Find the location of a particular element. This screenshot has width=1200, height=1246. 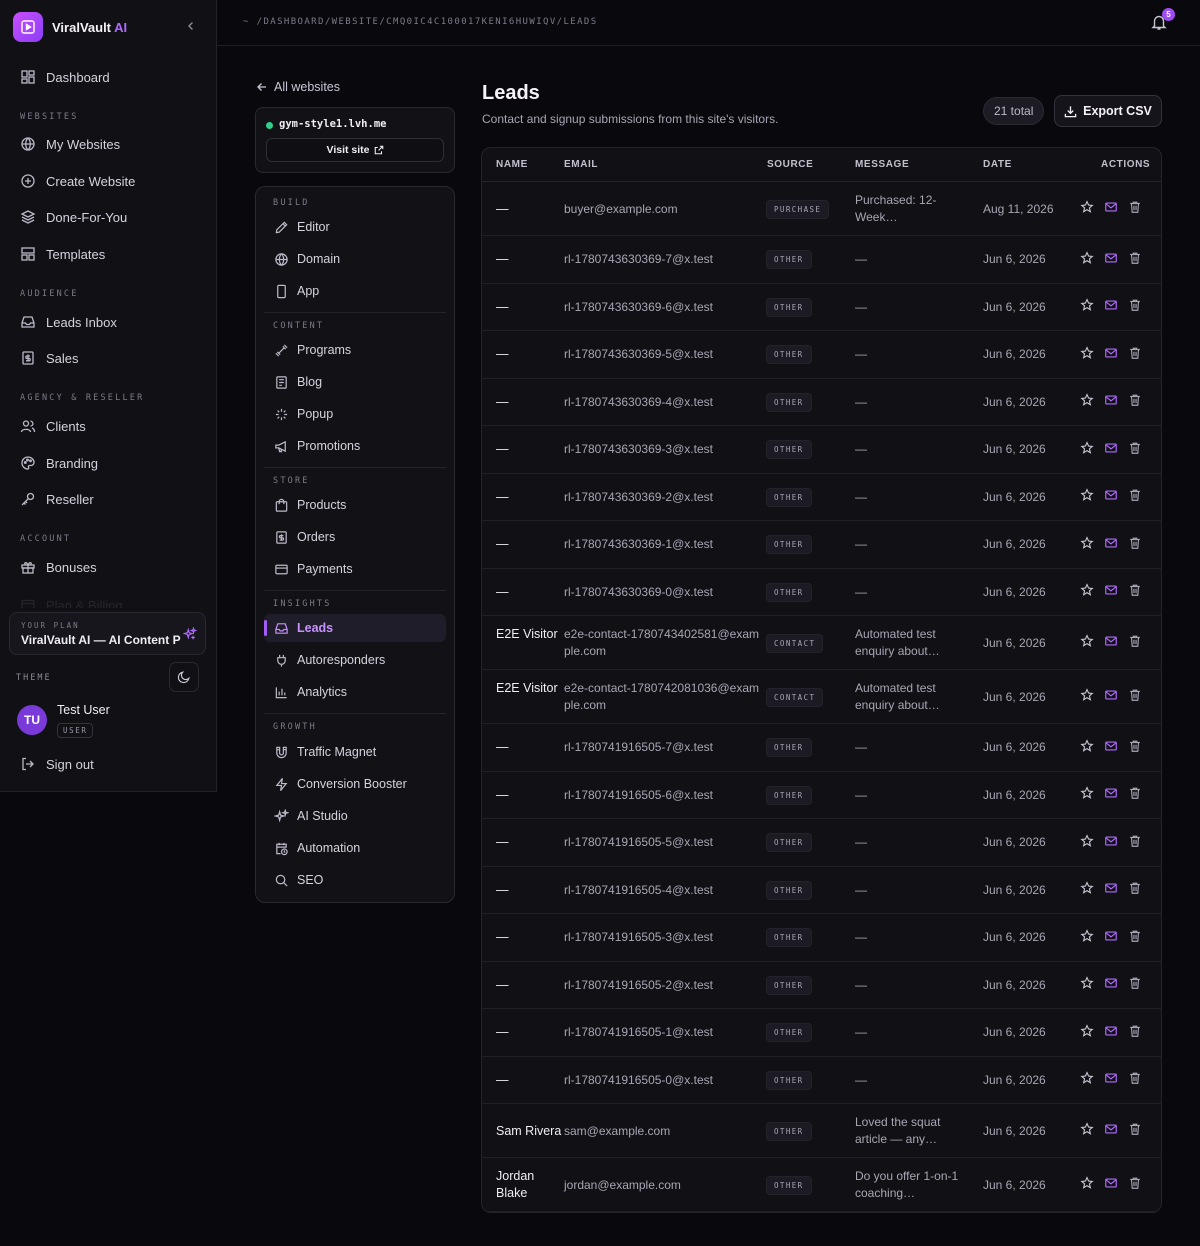

sidebar-item-clients: Clients is located at coordinates (53, 426).